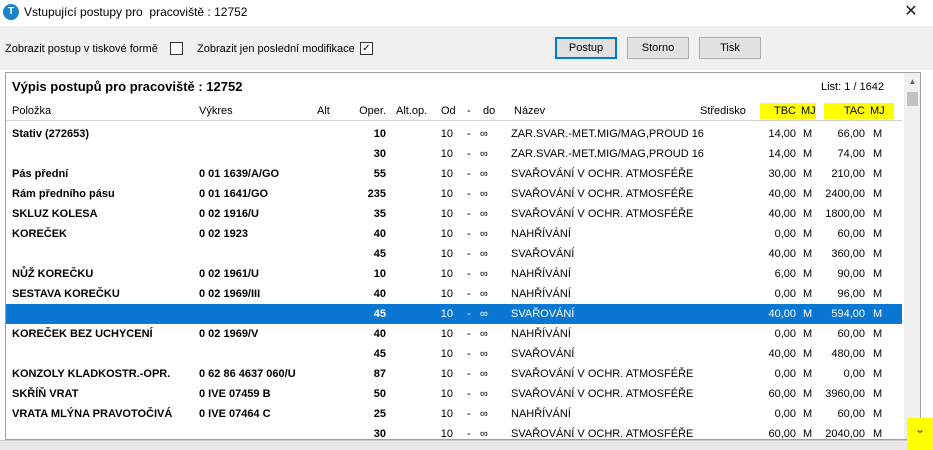 The image size is (933, 450). What do you see at coordinates (229, 334) in the screenshot?
I see `cell-vykres: 0 02 1969/V` at bounding box center [229, 334].